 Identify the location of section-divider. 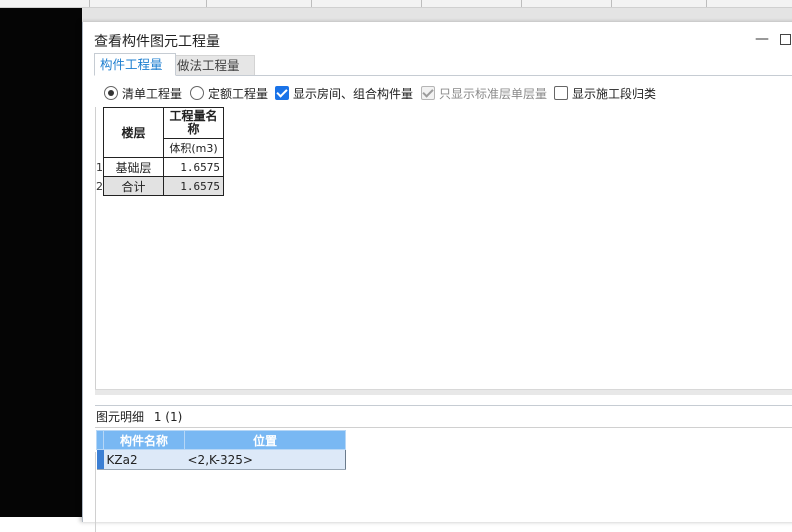
(443, 405).